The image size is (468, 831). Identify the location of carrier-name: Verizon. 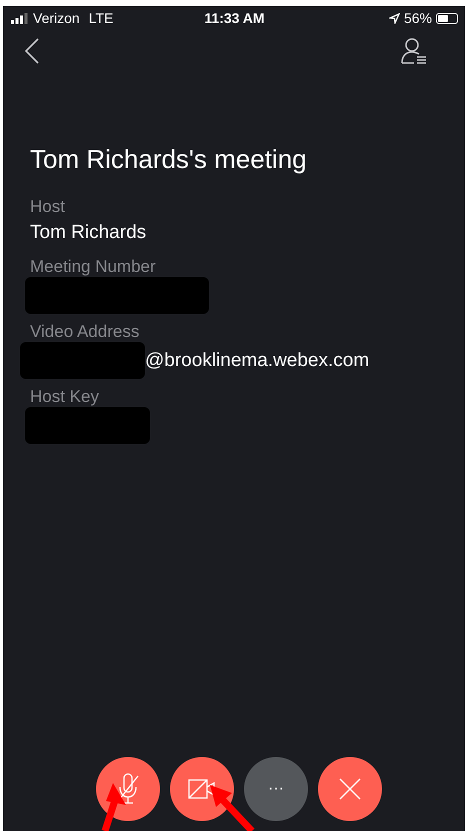
(56, 18).